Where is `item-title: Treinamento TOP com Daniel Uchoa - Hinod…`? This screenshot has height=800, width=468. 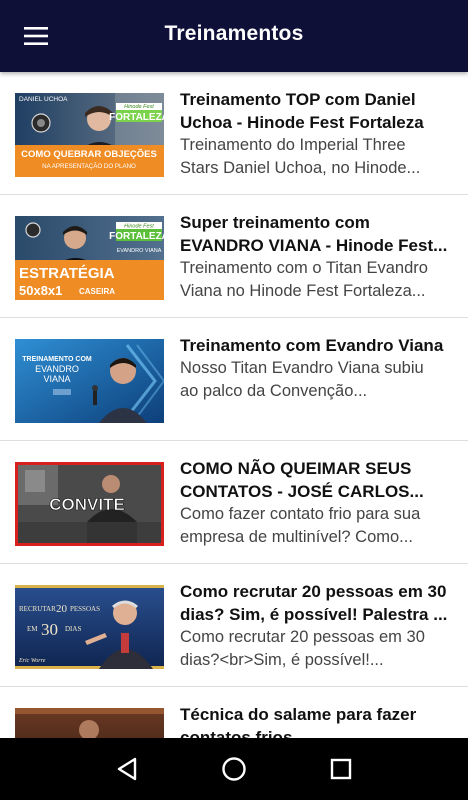 item-title: Treinamento TOP com Daniel Uchoa - Hinod… is located at coordinates (316, 111).